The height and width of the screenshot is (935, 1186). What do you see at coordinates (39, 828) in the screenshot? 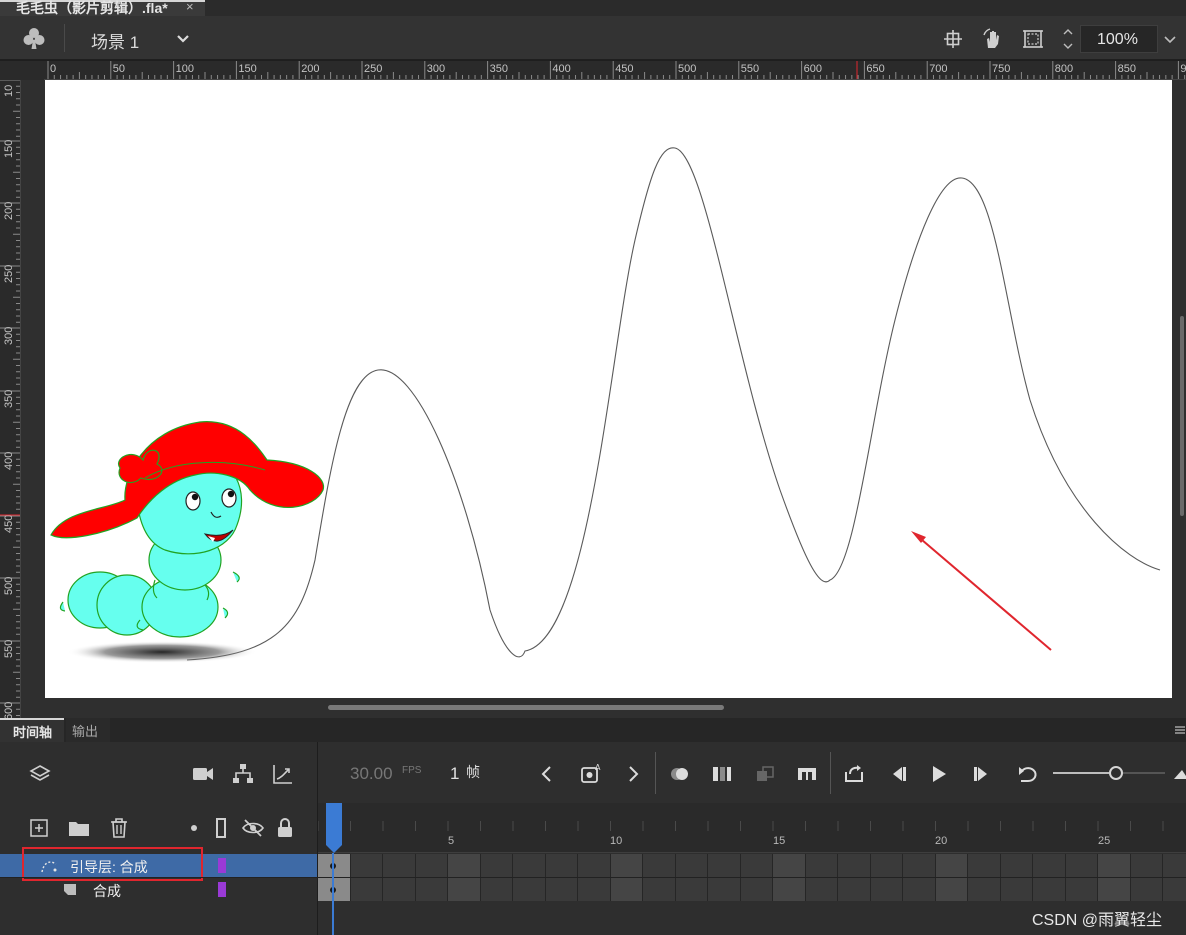
I see `new-layer-icon` at bounding box center [39, 828].